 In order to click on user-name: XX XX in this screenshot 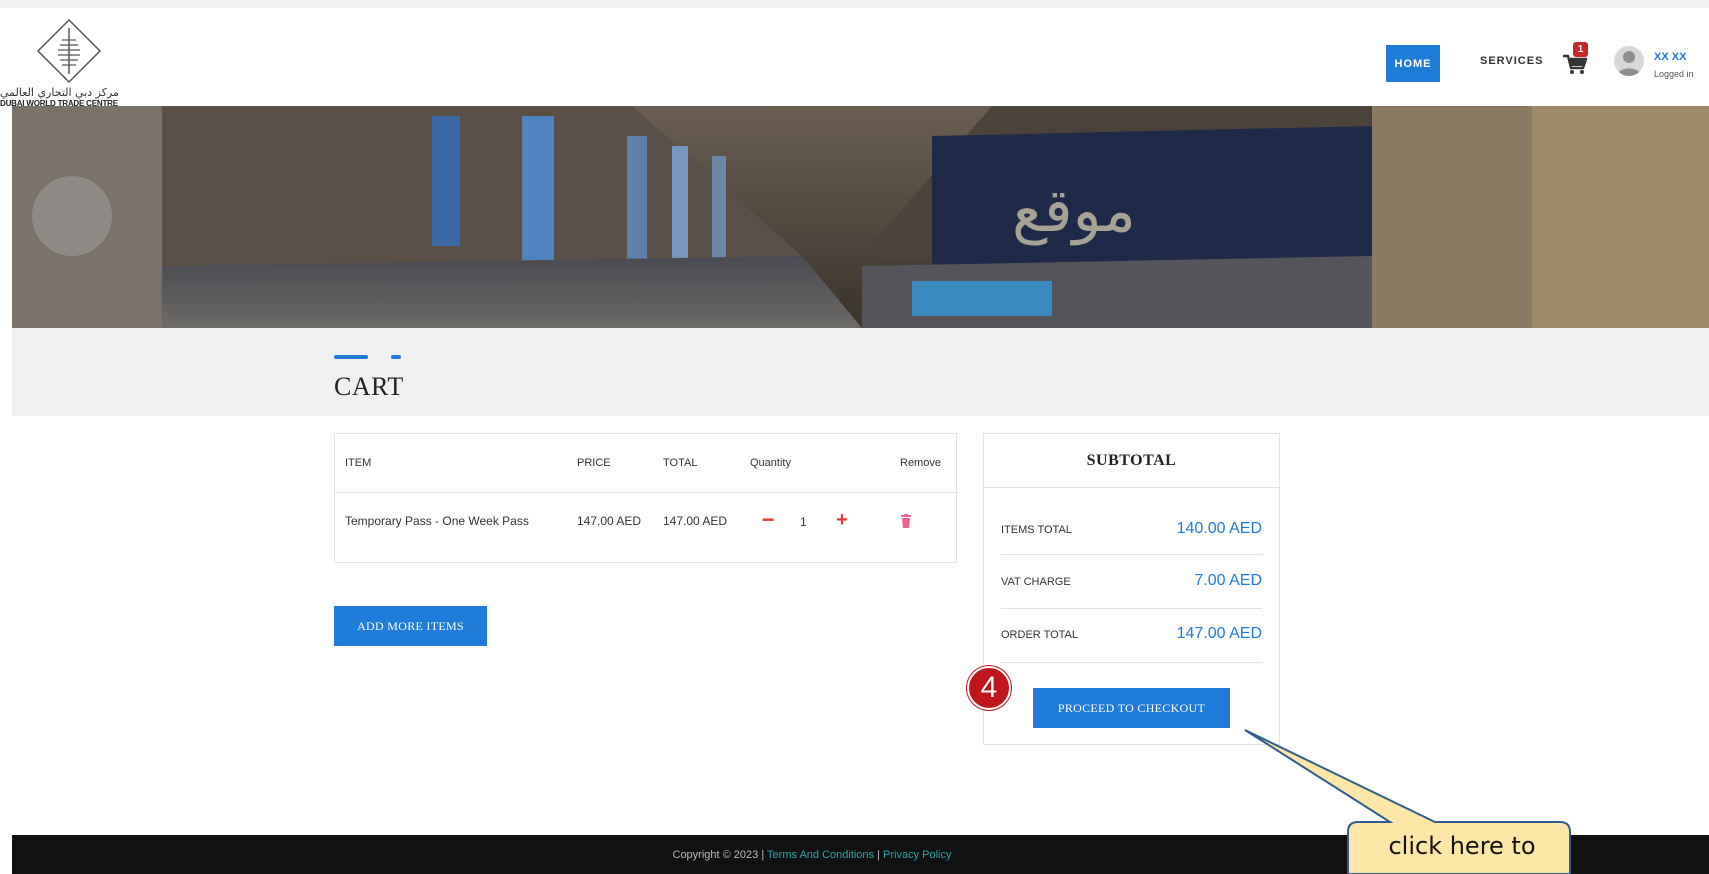, I will do `click(1670, 57)`.